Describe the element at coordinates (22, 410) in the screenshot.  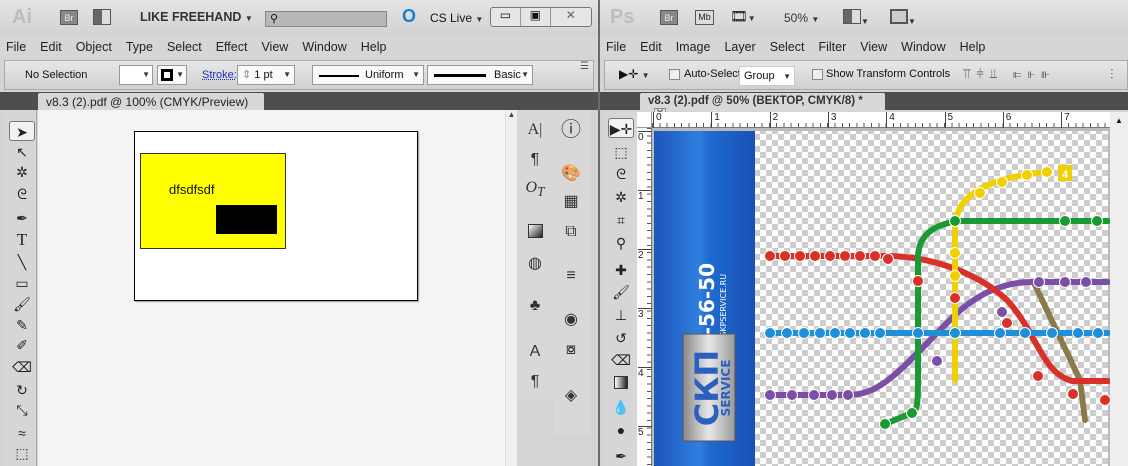
I see `scale-tool: ⤡` at that location.